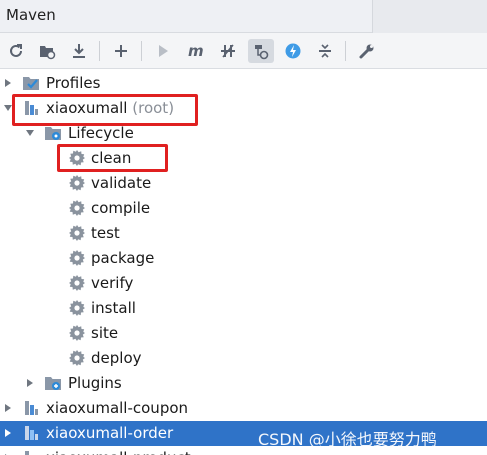 This screenshot has width=487, height=455. What do you see at coordinates (243, 283) in the screenshot?
I see `tree-node-goal: verify` at bounding box center [243, 283].